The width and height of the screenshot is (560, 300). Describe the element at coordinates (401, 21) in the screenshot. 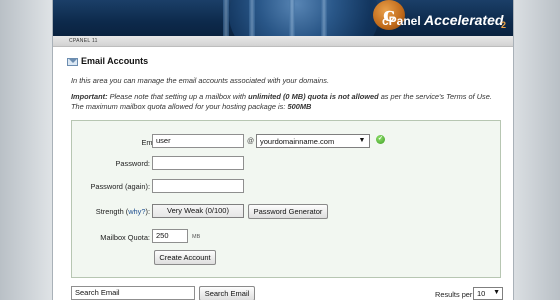

I see `brand-name: cPanel` at that location.